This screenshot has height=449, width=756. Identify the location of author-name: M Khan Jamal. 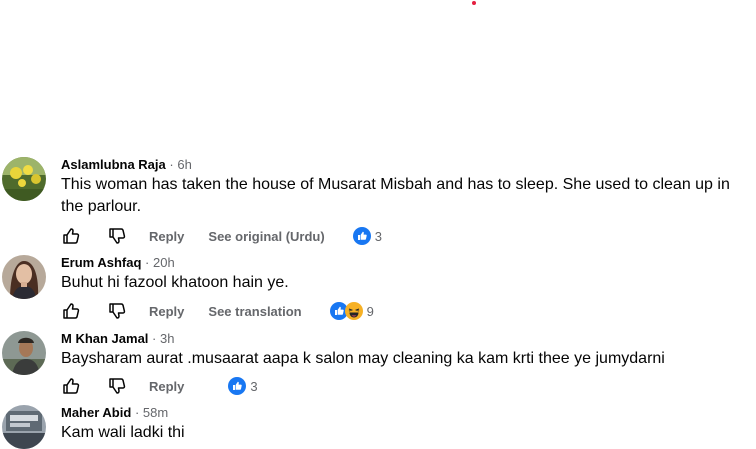
(104, 338).